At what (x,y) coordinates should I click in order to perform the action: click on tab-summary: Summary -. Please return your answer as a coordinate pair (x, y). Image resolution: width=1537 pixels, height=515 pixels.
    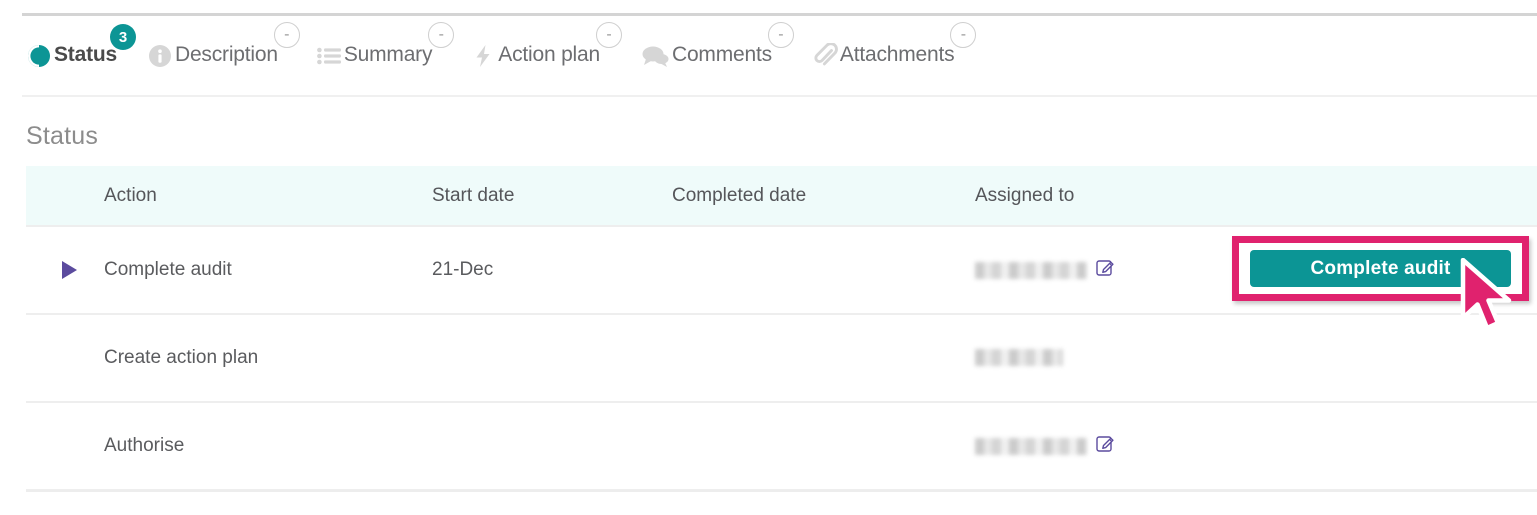
    Looking at the image, I should click on (385, 45).